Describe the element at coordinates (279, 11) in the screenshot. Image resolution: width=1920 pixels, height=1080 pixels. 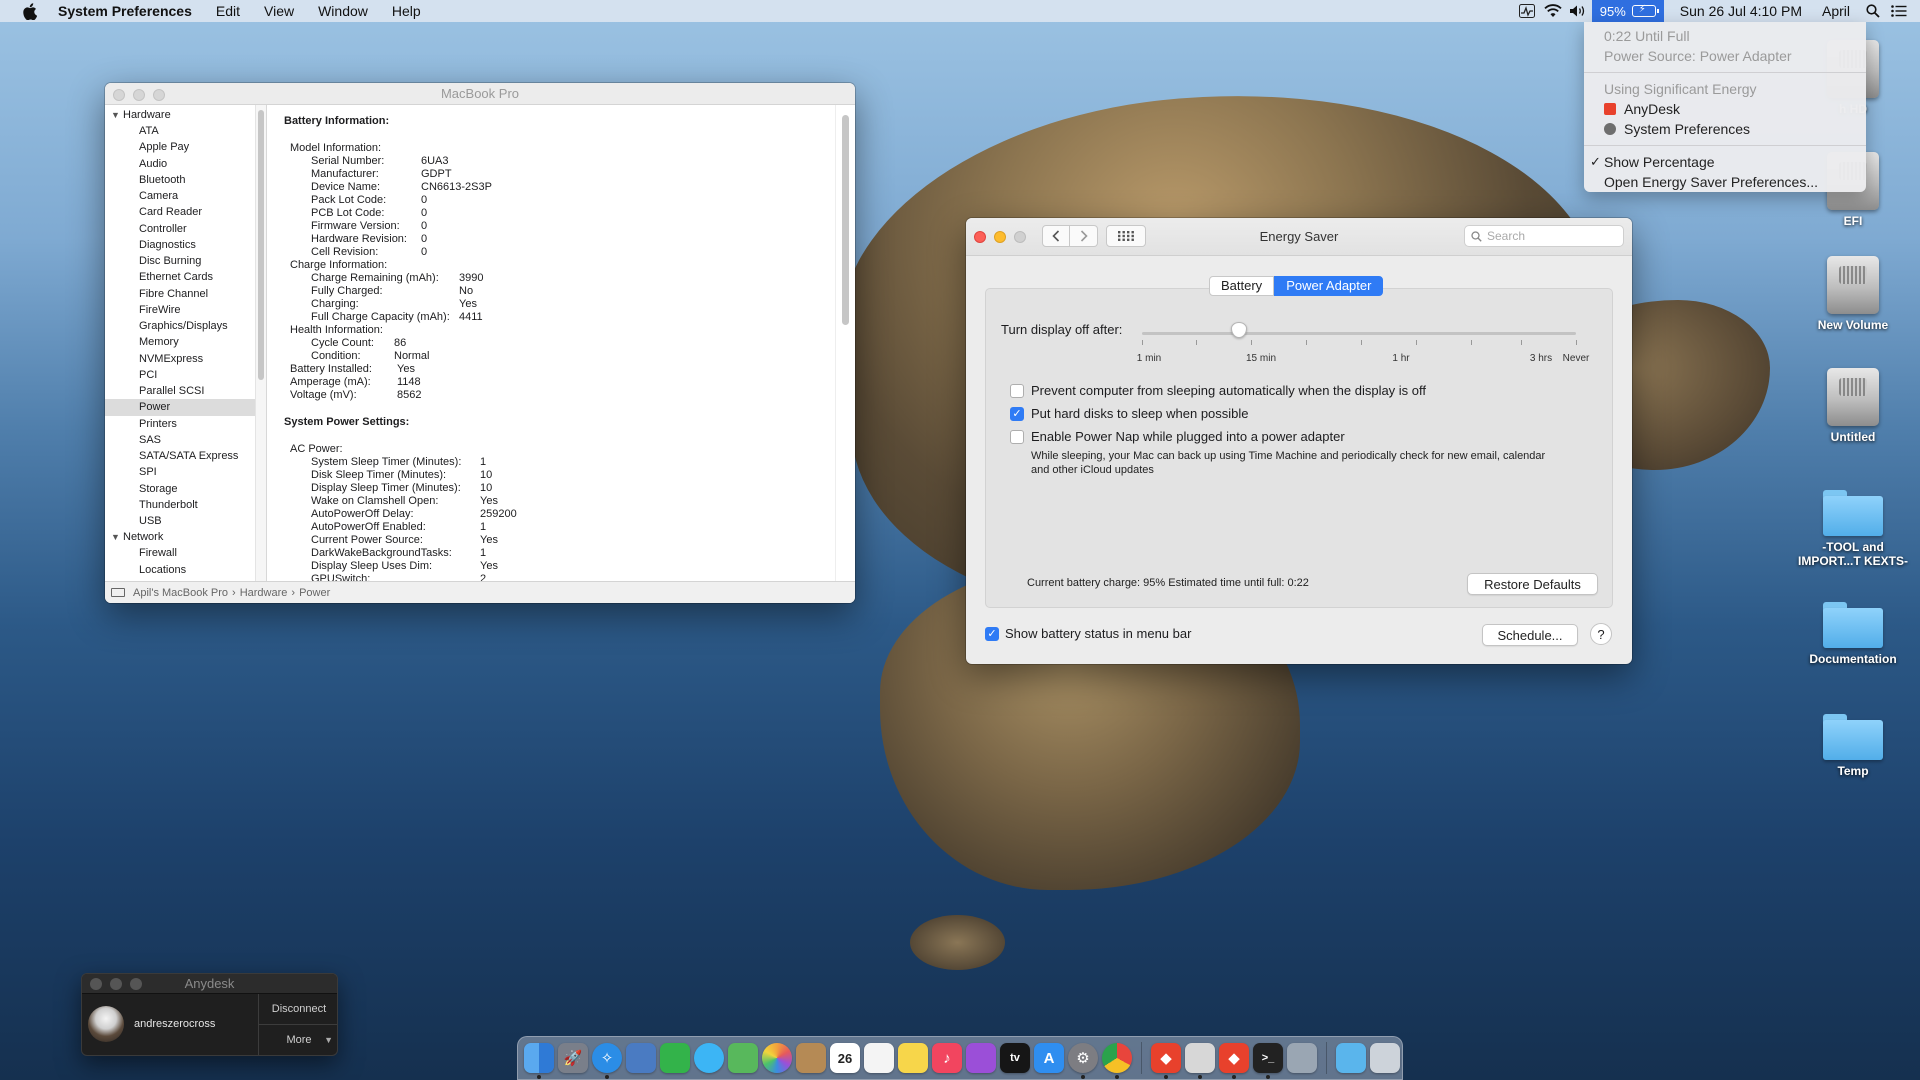
I see `menu-view: View` at that location.